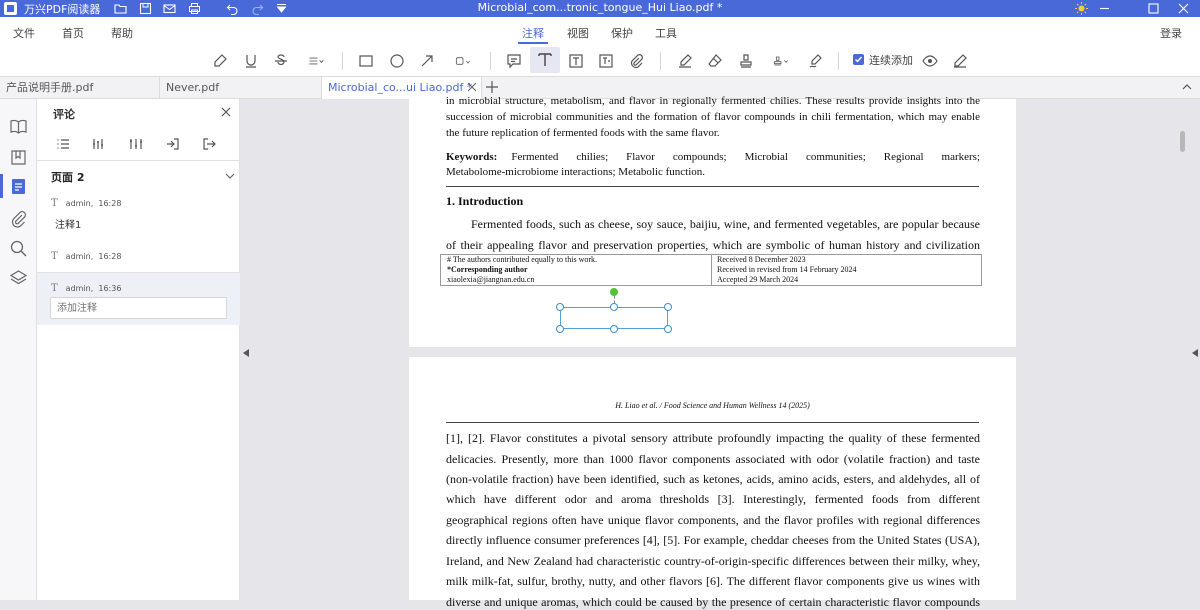  Describe the element at coordinates (472, 87) in the screenshot. I see `close-tab-icon` at that location.